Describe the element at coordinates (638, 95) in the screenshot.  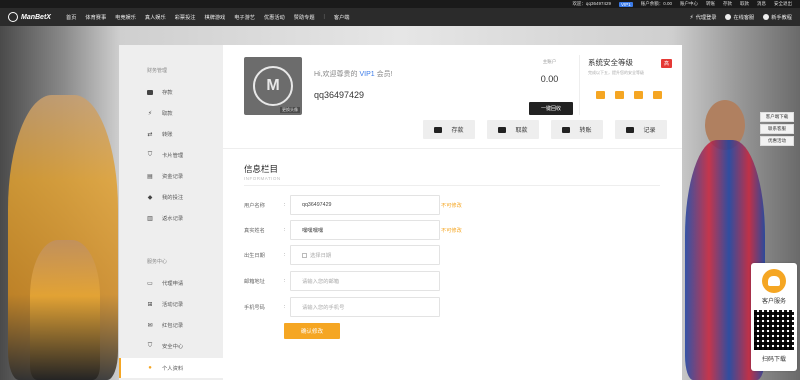
I see `envelope-icon` at that location.